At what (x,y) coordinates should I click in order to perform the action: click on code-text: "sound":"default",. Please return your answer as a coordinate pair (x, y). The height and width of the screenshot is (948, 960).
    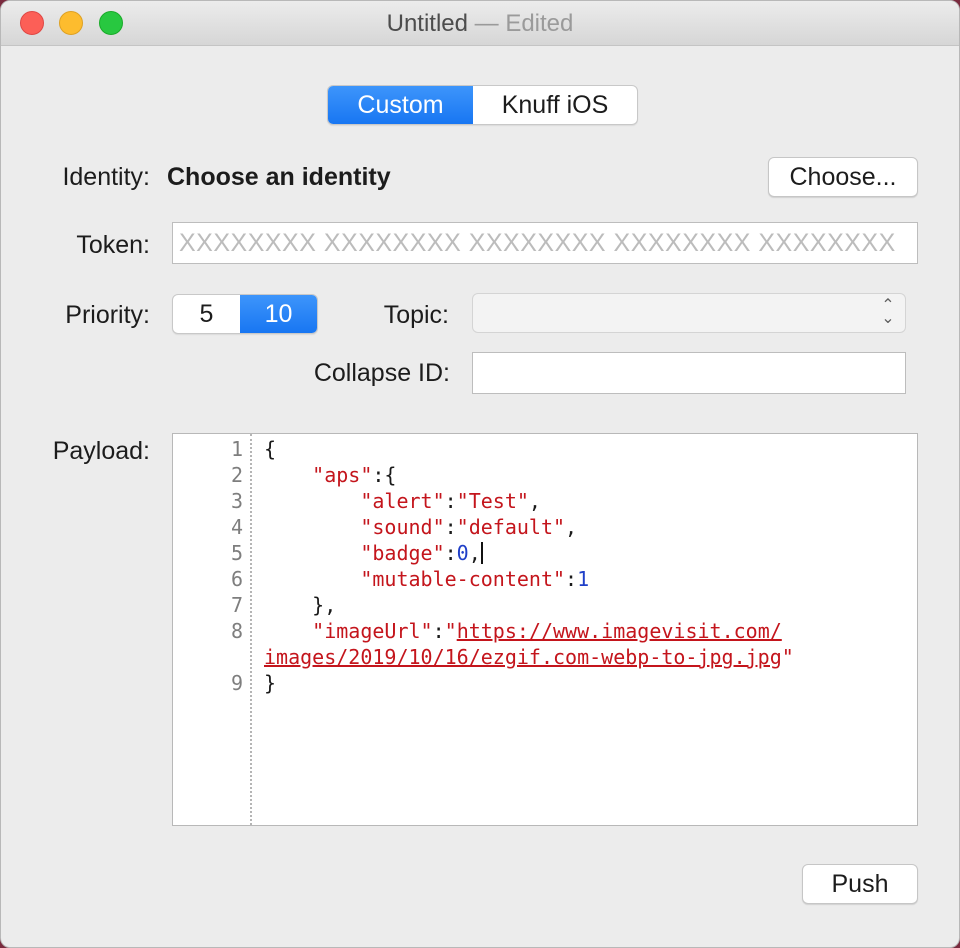
    Looking at the image, I should click on (420, 527).